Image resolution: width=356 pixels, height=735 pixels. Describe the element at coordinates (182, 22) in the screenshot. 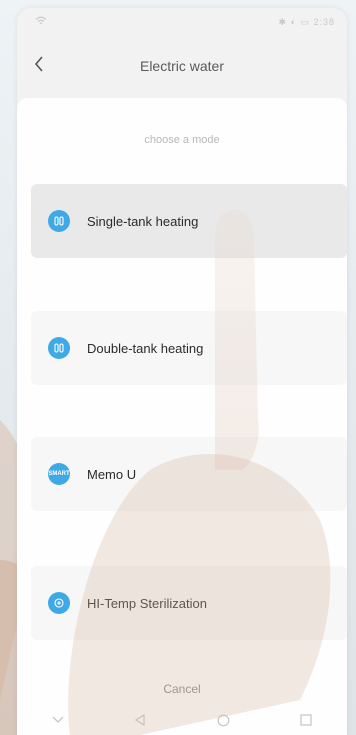

I see `status-bar: ✱ ◐ ▭ 2:38` at that location.